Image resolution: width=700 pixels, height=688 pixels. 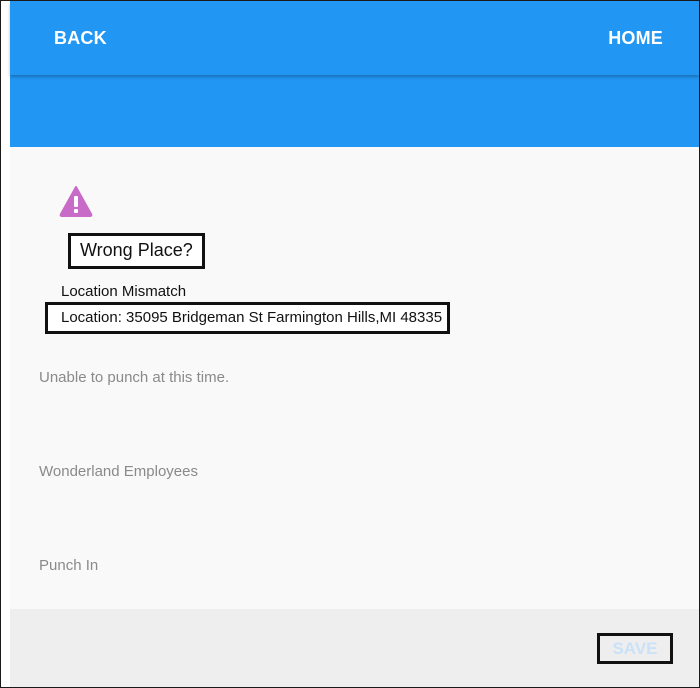 I want to click on location-mismatch-label: Location Mismatch, so click(x=124, y=291).